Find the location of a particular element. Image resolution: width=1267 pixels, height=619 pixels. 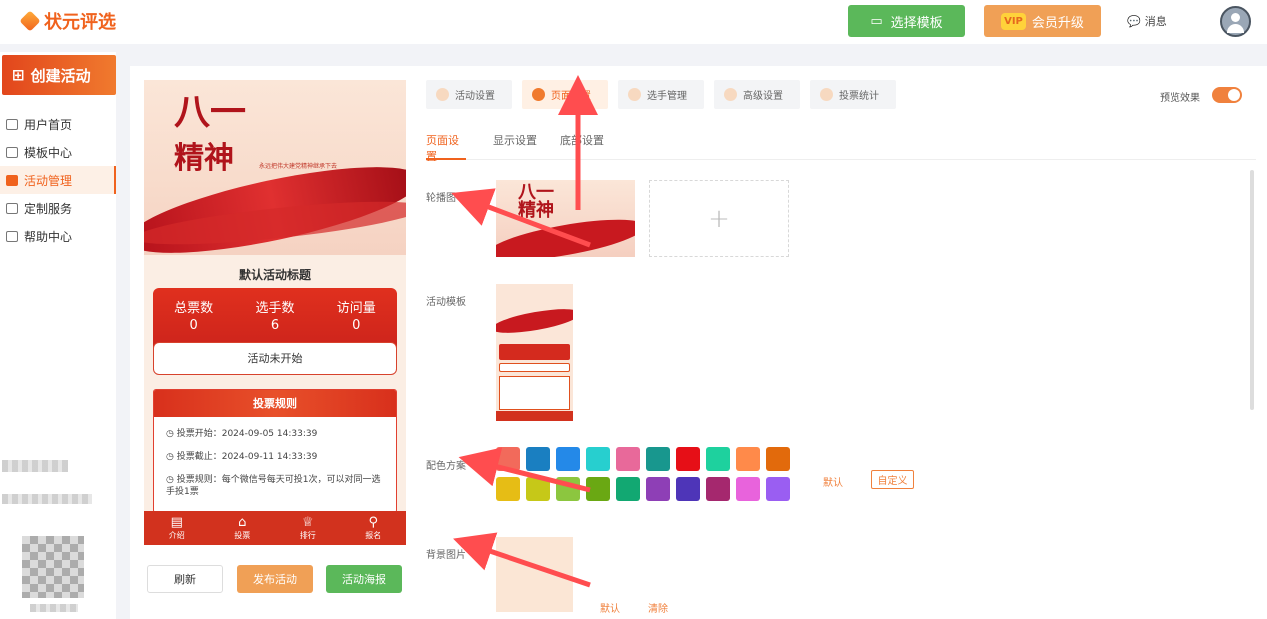

logo-text: 状元评选 is located at coordinates (80, 22).